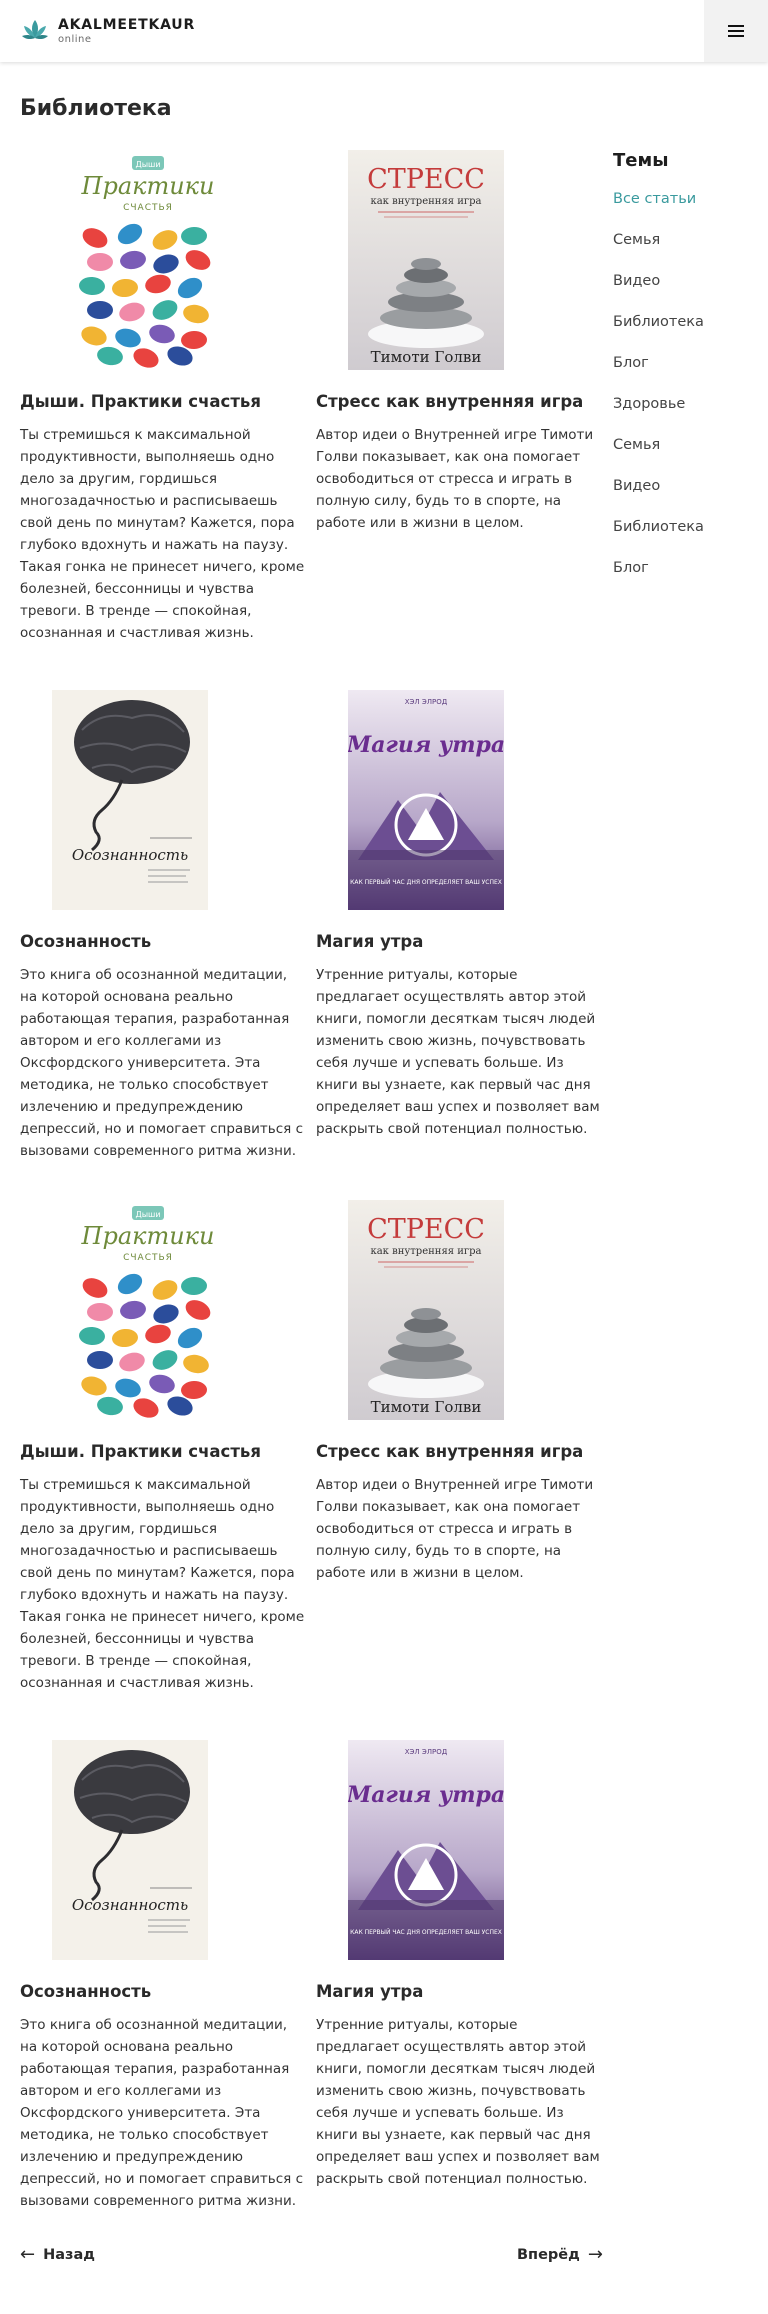 The width and height of the screenshot is (768, 2314). Describe the element at coordinates (420, 1573) in the screenshot. I see `description-line: работе или в жизни в целом.` at that location.